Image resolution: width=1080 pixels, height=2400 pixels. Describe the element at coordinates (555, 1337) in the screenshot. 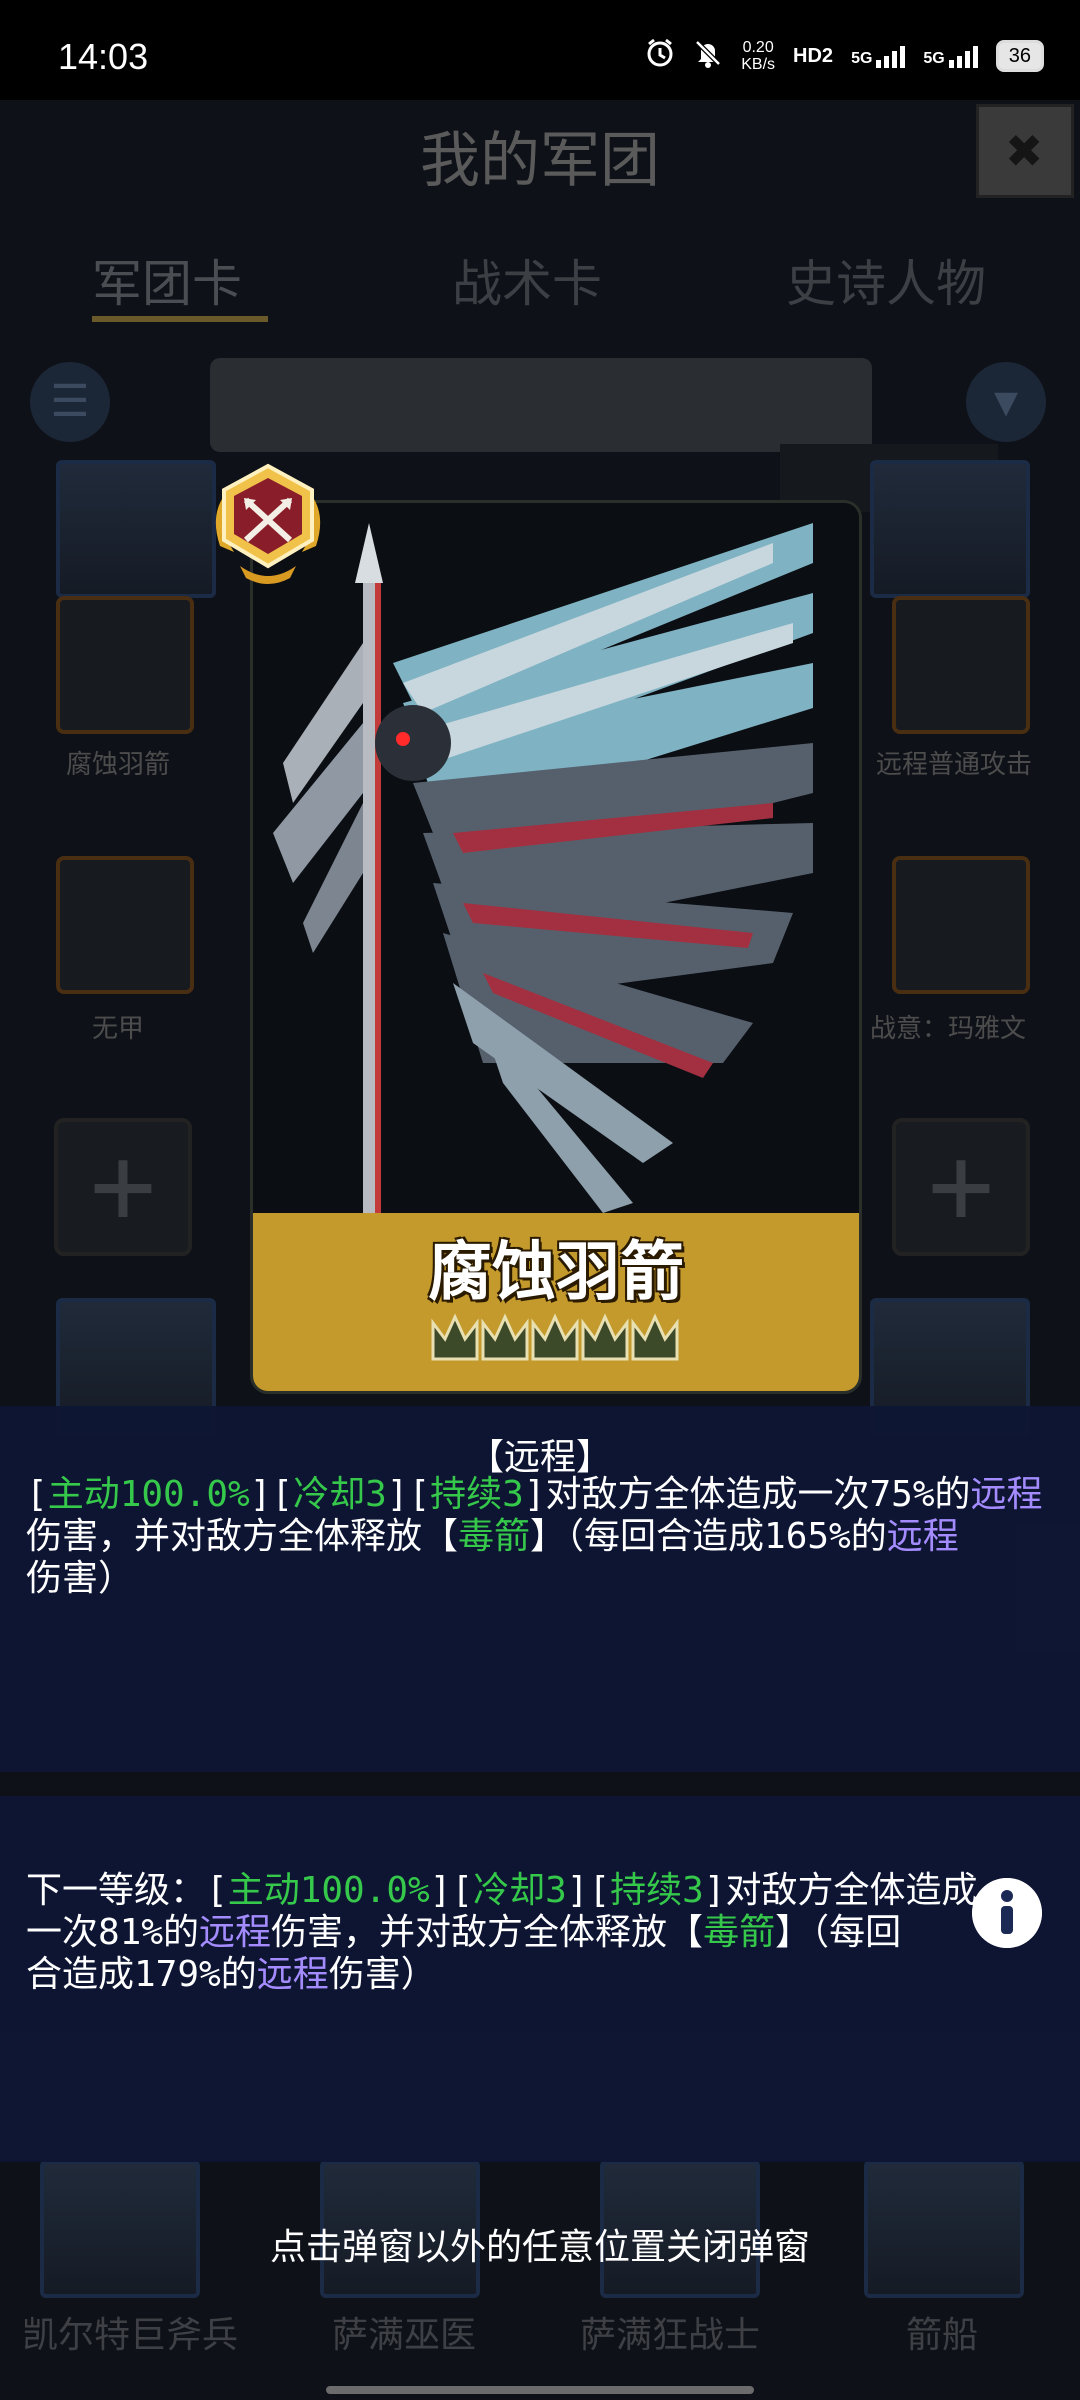

I see `crown-rating` at that location.